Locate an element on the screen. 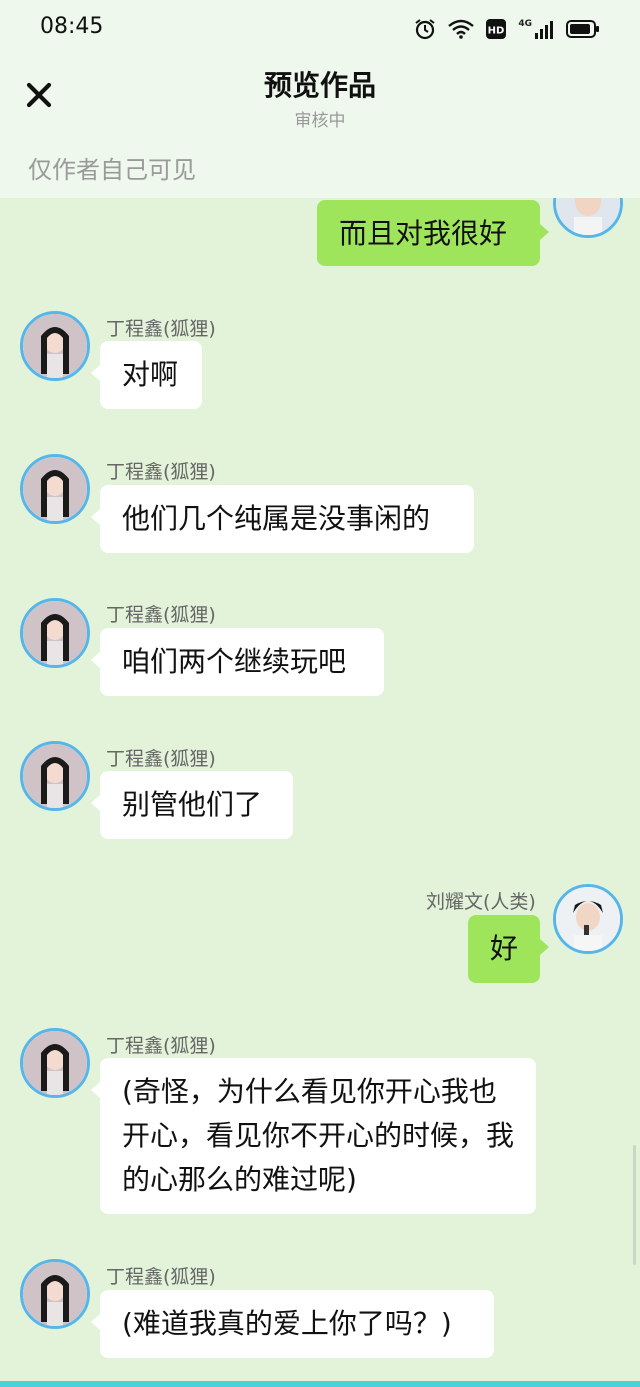 The image size is (640, 1387). status-icons: HD 4G is located at coordinates (507, 29).